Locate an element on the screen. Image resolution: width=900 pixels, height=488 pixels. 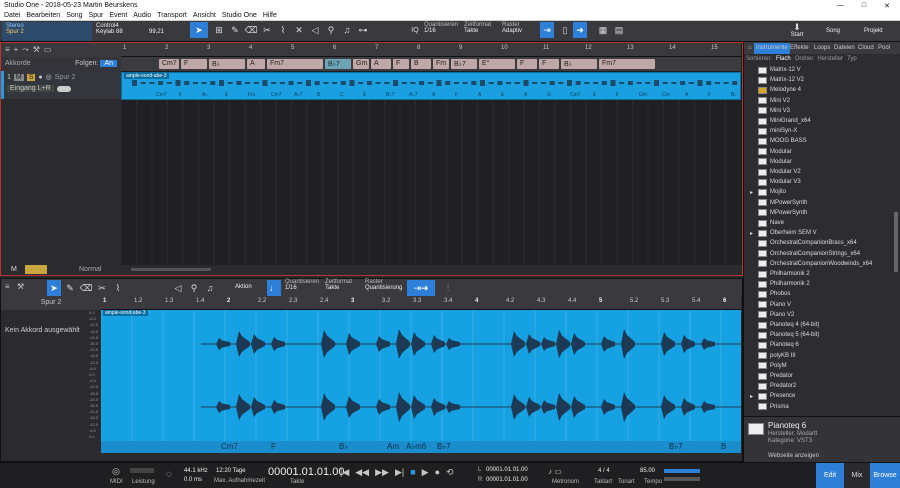
autoscroll-icon: ➜ is located at coordinates (580, 30).